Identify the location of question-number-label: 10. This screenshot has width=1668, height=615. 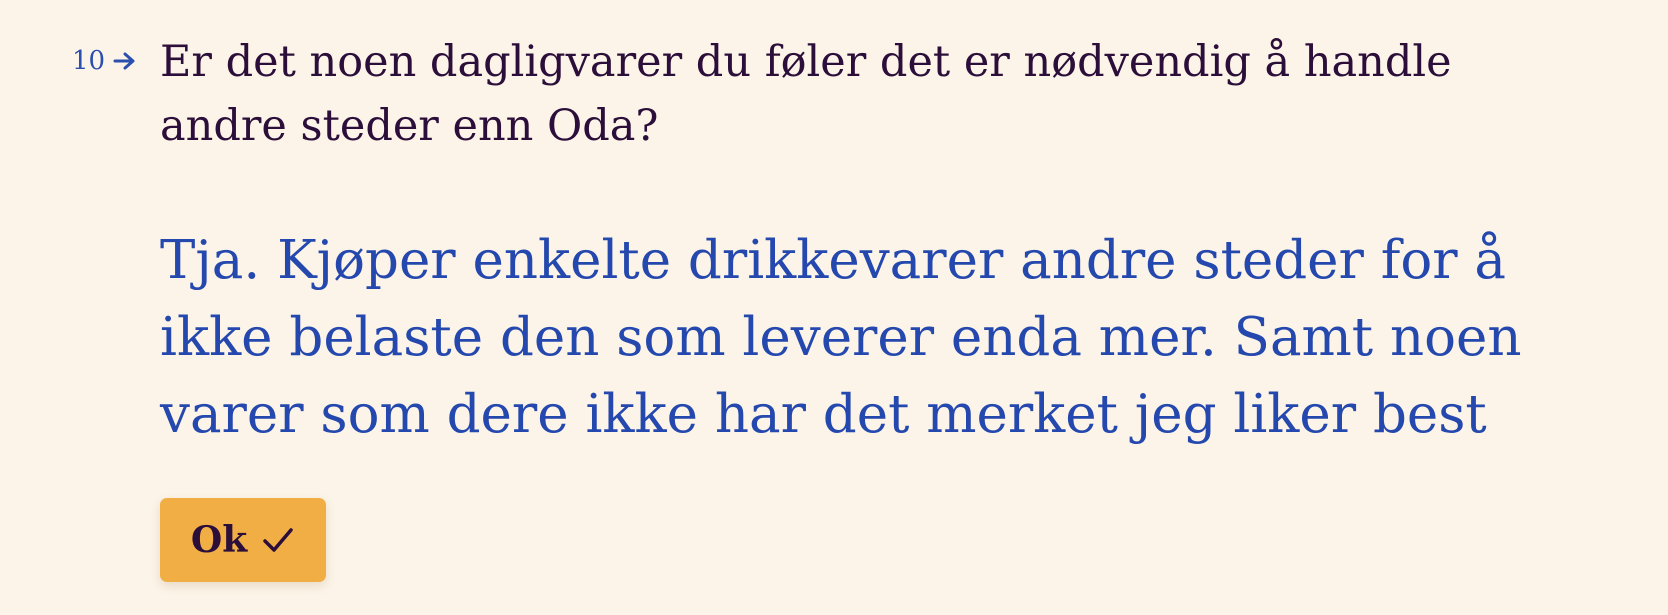
(89, 61).